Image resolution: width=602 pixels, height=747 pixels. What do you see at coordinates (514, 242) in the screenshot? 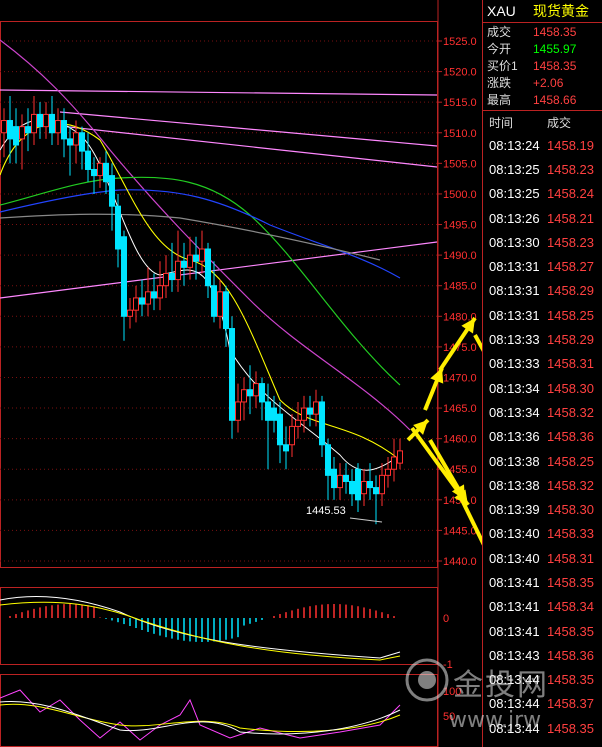
I see `tick-time: 08:13:30` at bounding box center [514, 242].